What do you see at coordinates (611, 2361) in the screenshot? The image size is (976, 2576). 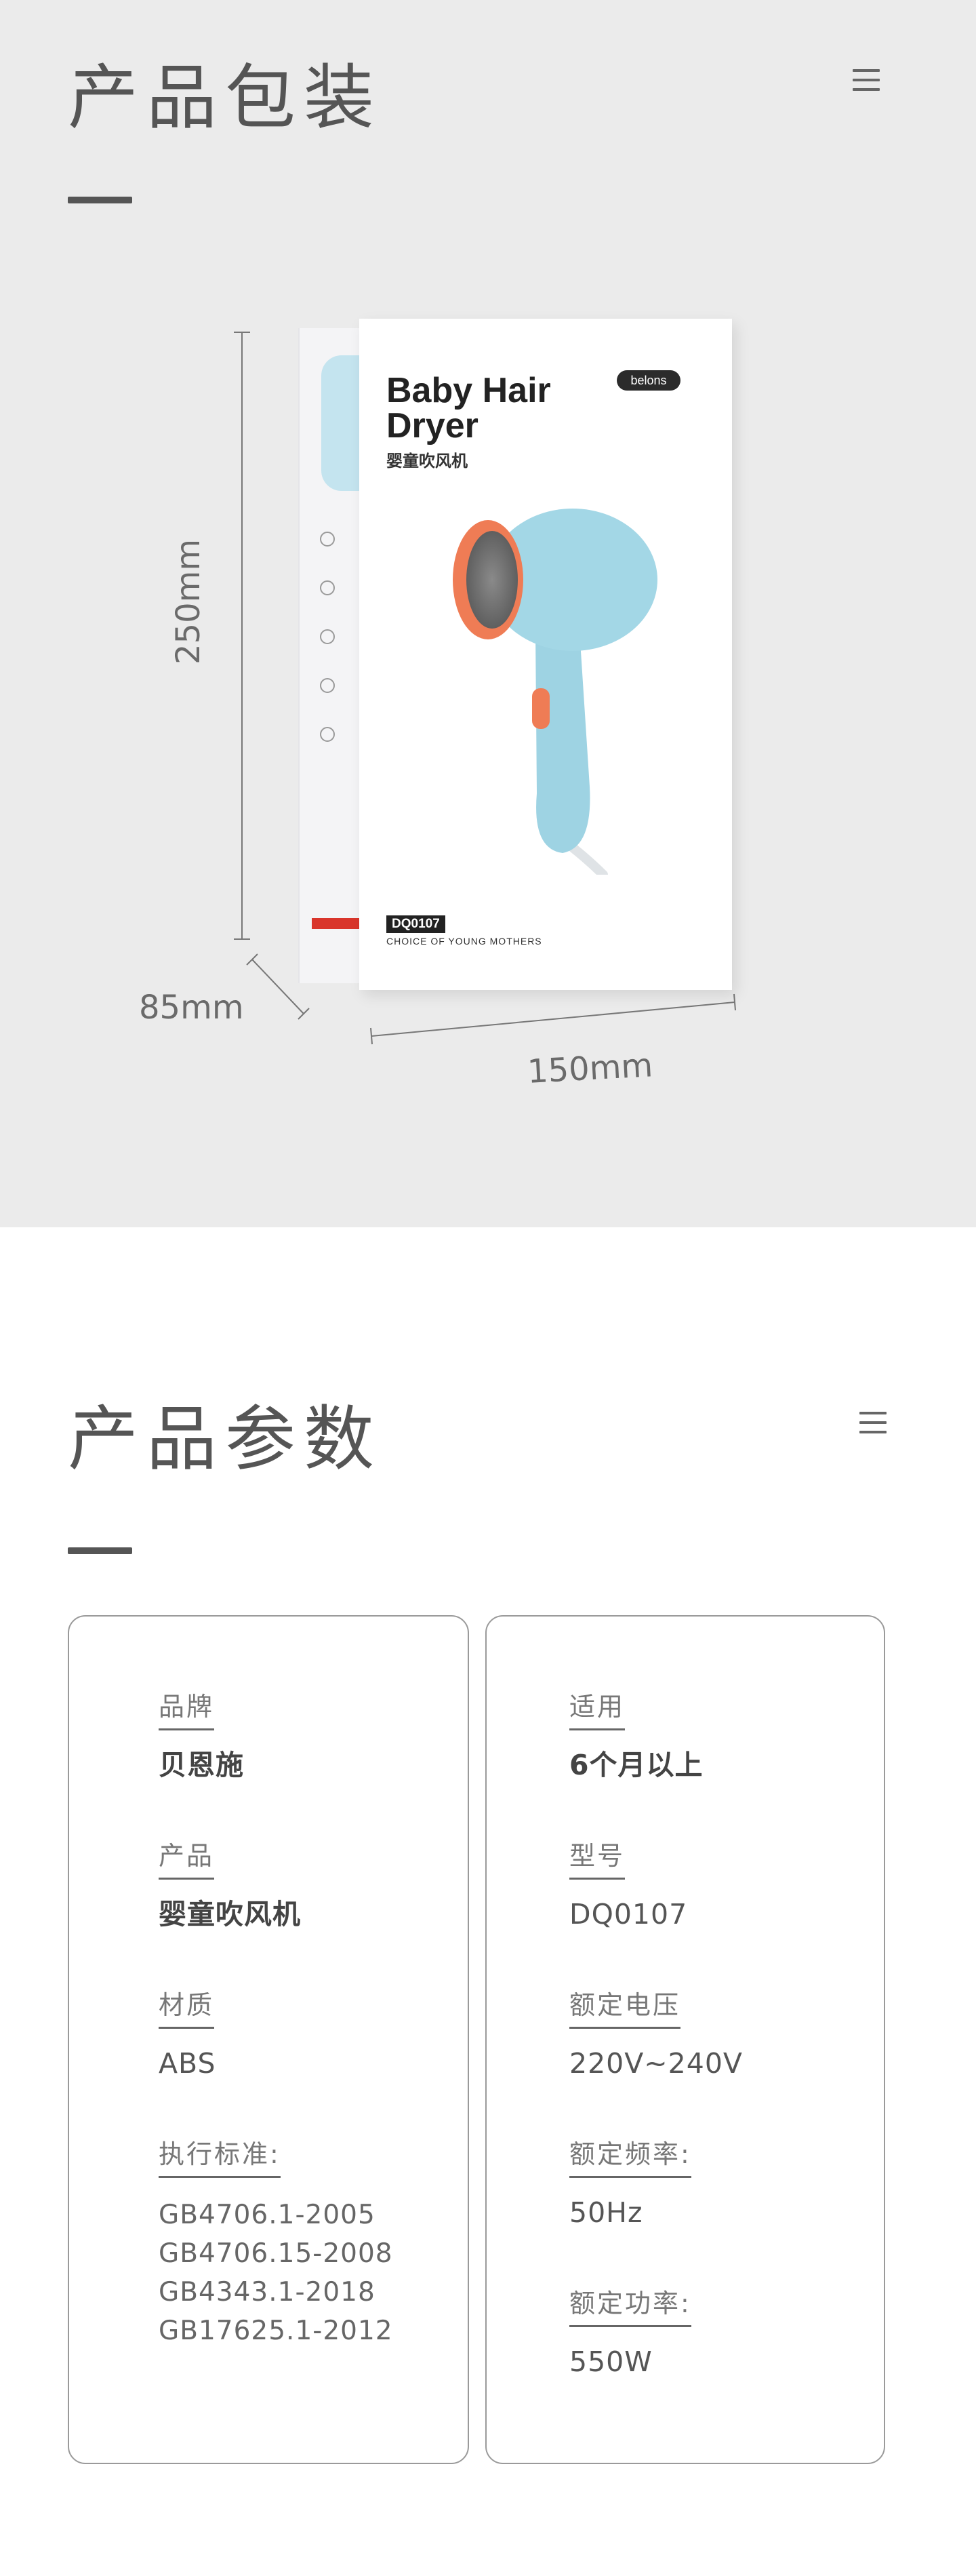 I see `param-value: 550W` at bounding box center [611, 2361].